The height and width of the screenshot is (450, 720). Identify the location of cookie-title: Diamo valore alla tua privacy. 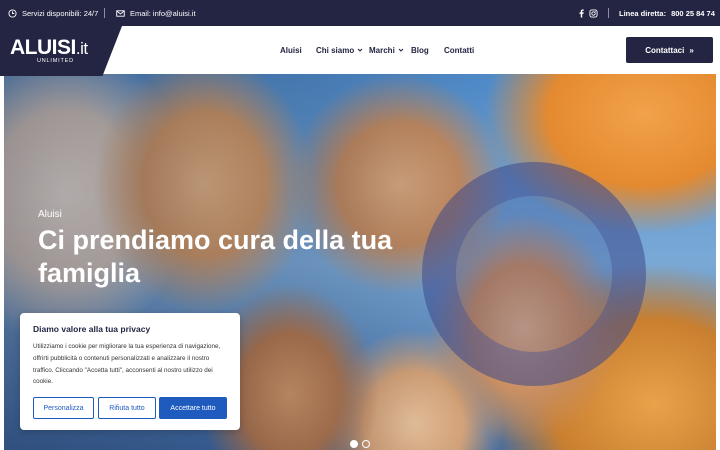
(92, 329).